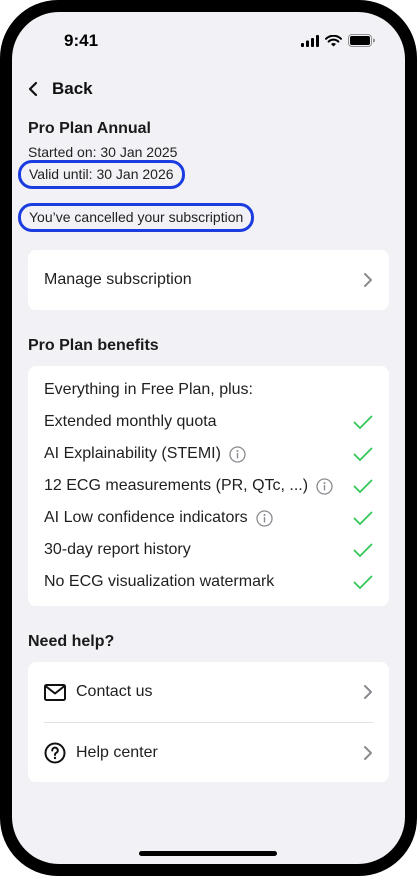  What do you see at coordinates (72, 88) in the screenshot?
I see `back-label: Back` at bounding box center [72, 88].